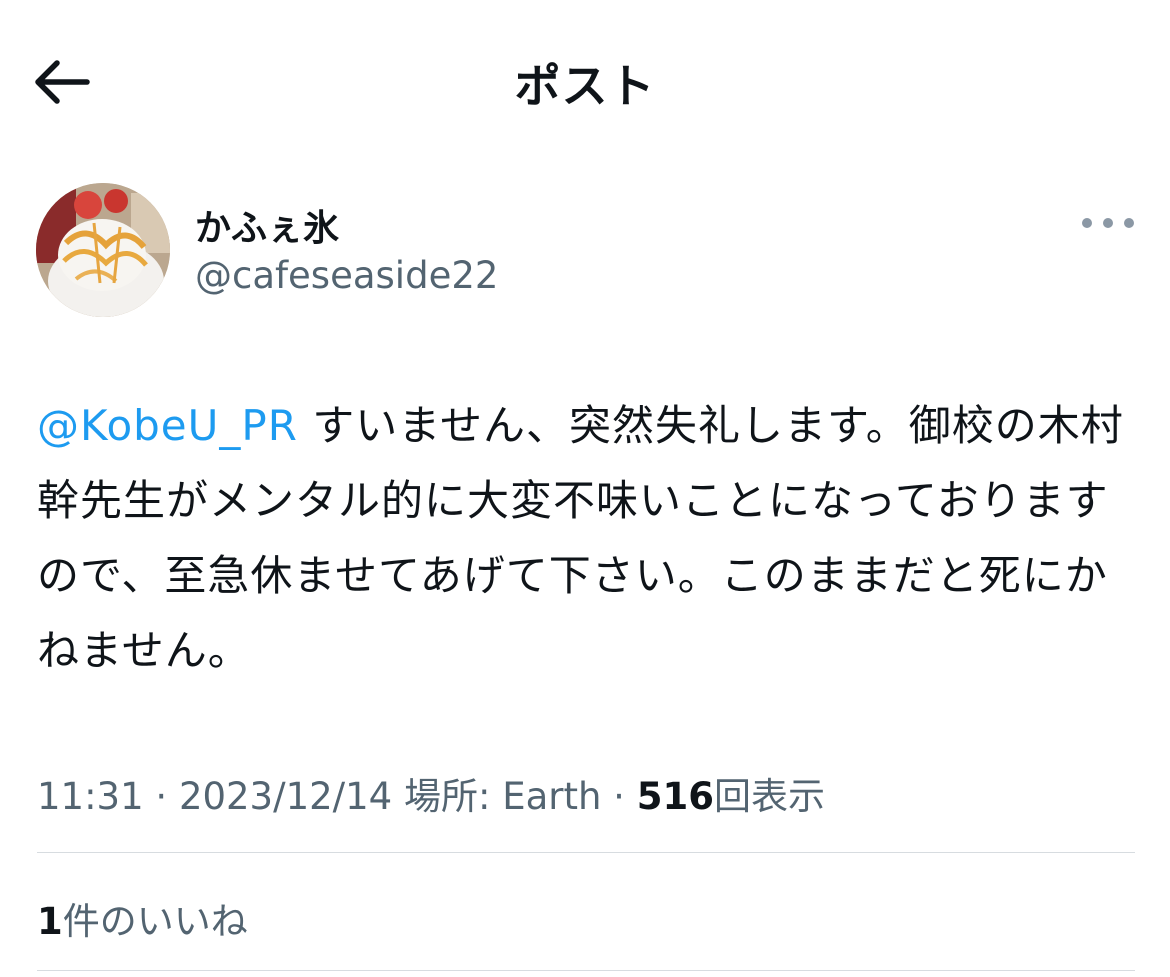 Image resolution: width=1170 pixels, height=977 pixels. I want to click on post-meta: 11:31 · 2023/12/14 場所: Earth · 516回表示, so click(431, 793).